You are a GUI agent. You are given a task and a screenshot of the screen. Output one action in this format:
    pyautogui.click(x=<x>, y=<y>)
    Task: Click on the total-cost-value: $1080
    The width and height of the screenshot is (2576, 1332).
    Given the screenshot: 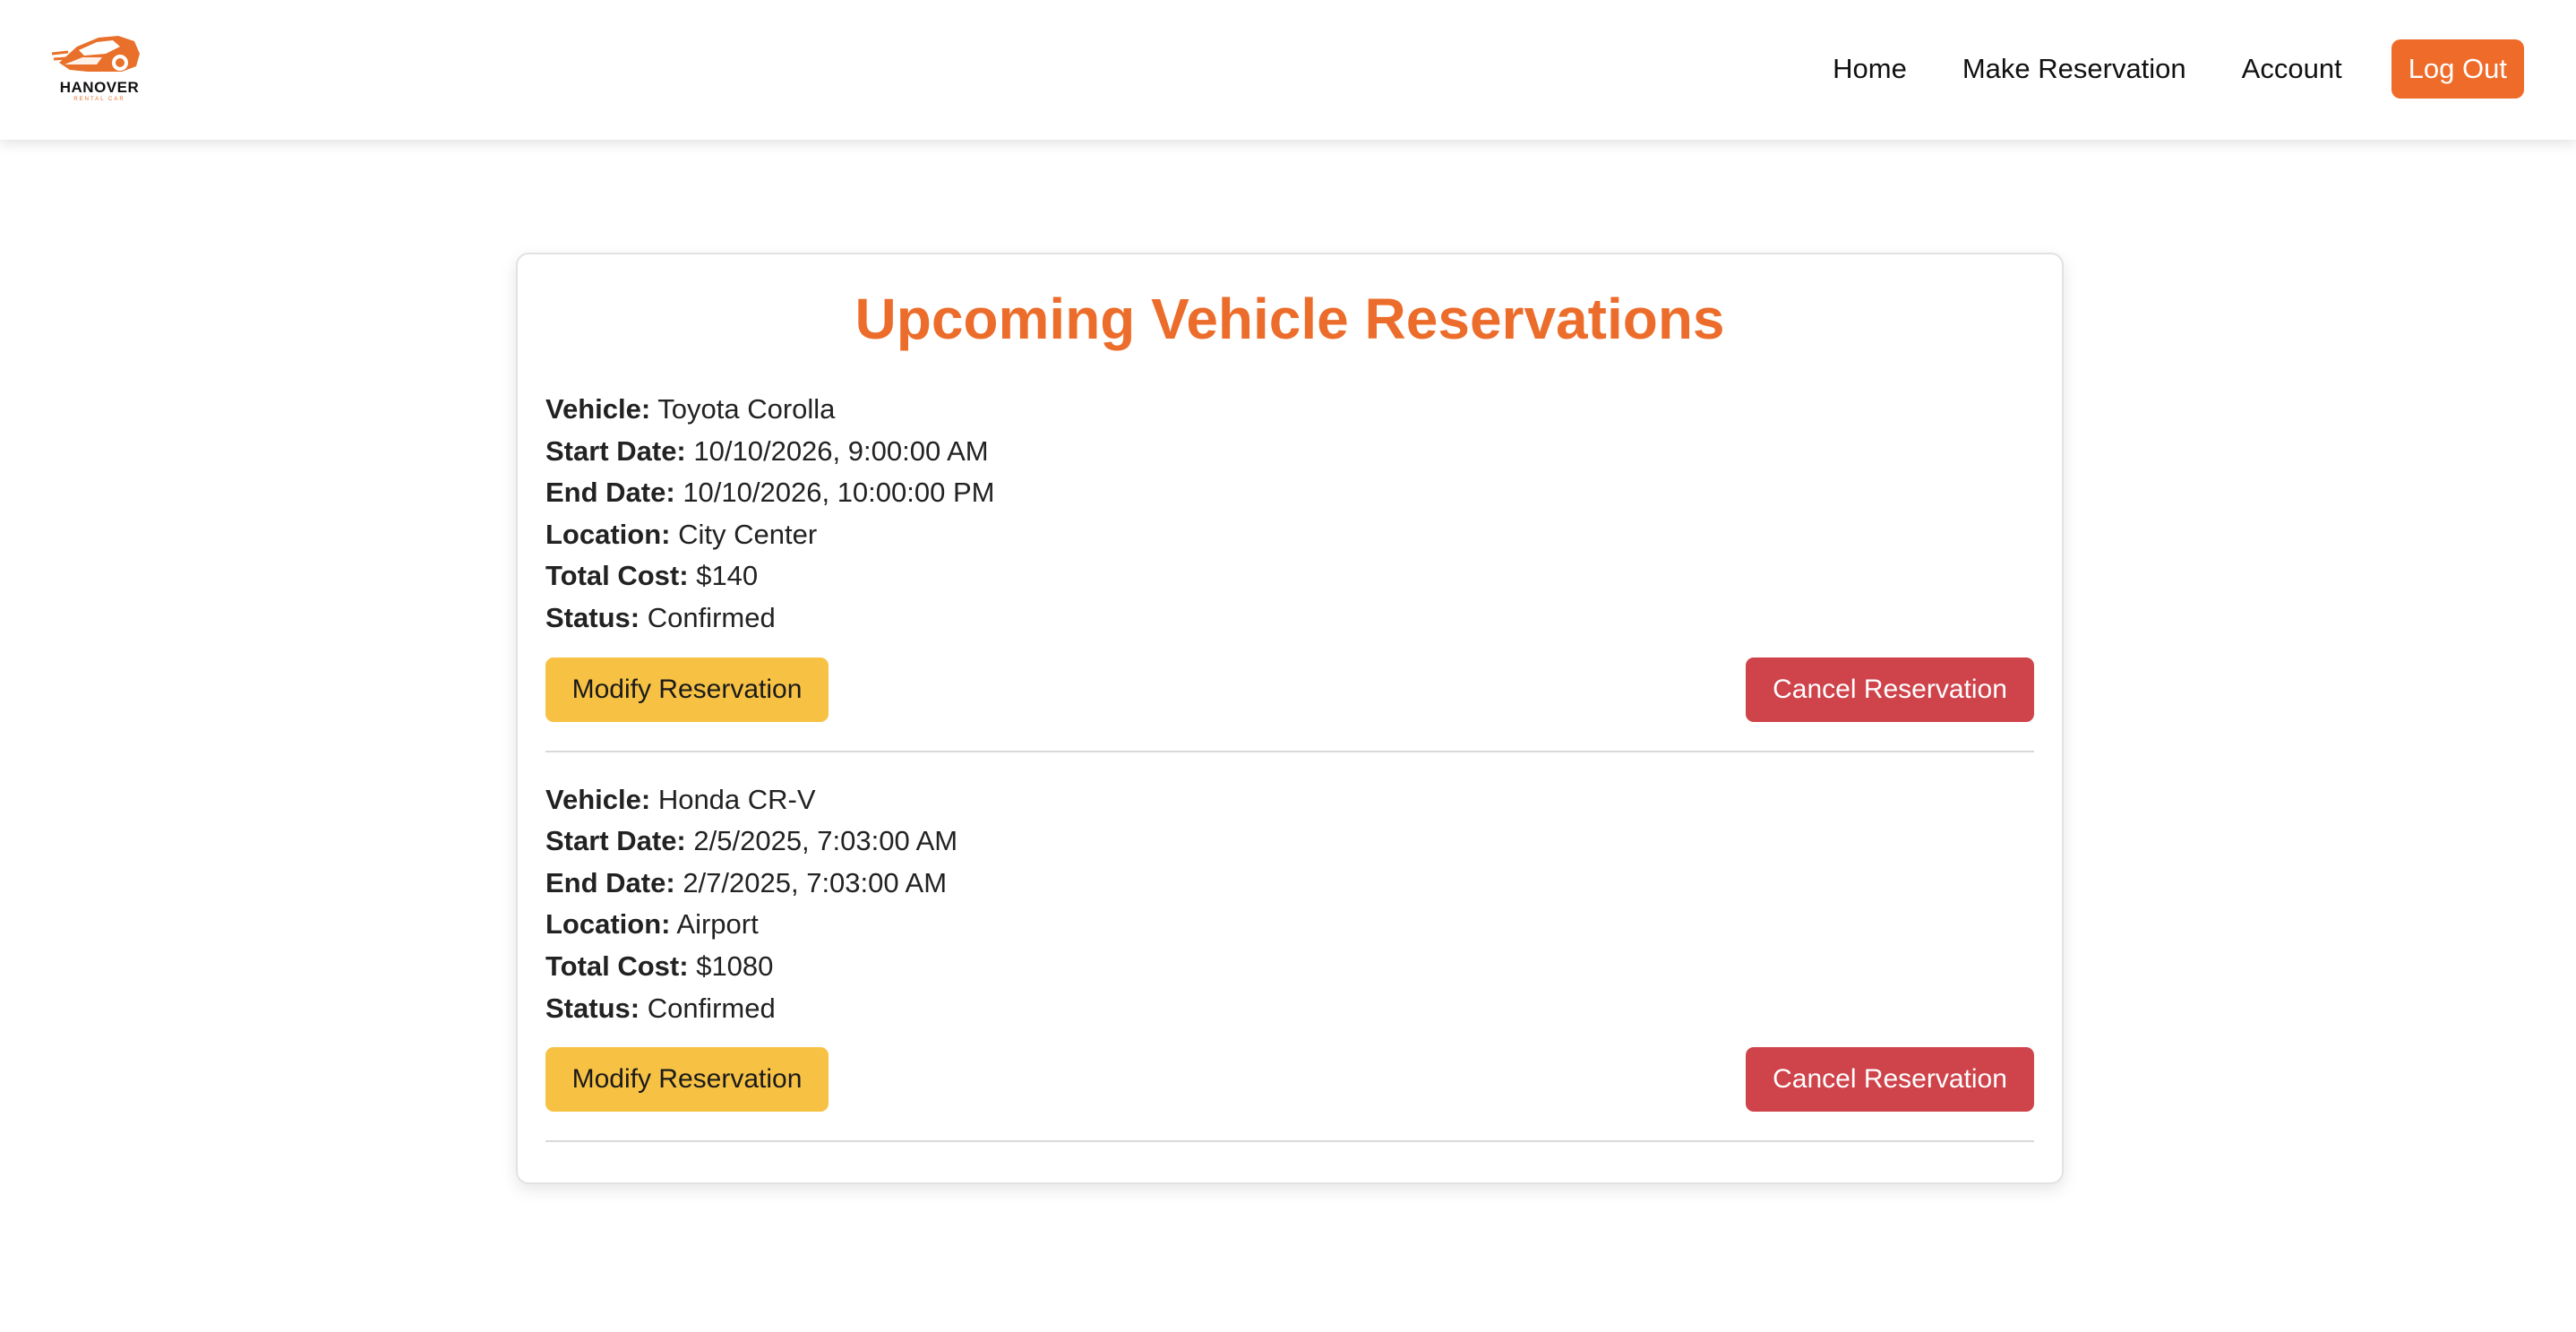 What is the action you would take?
    pyautogui.click(x=735, y=966)
    